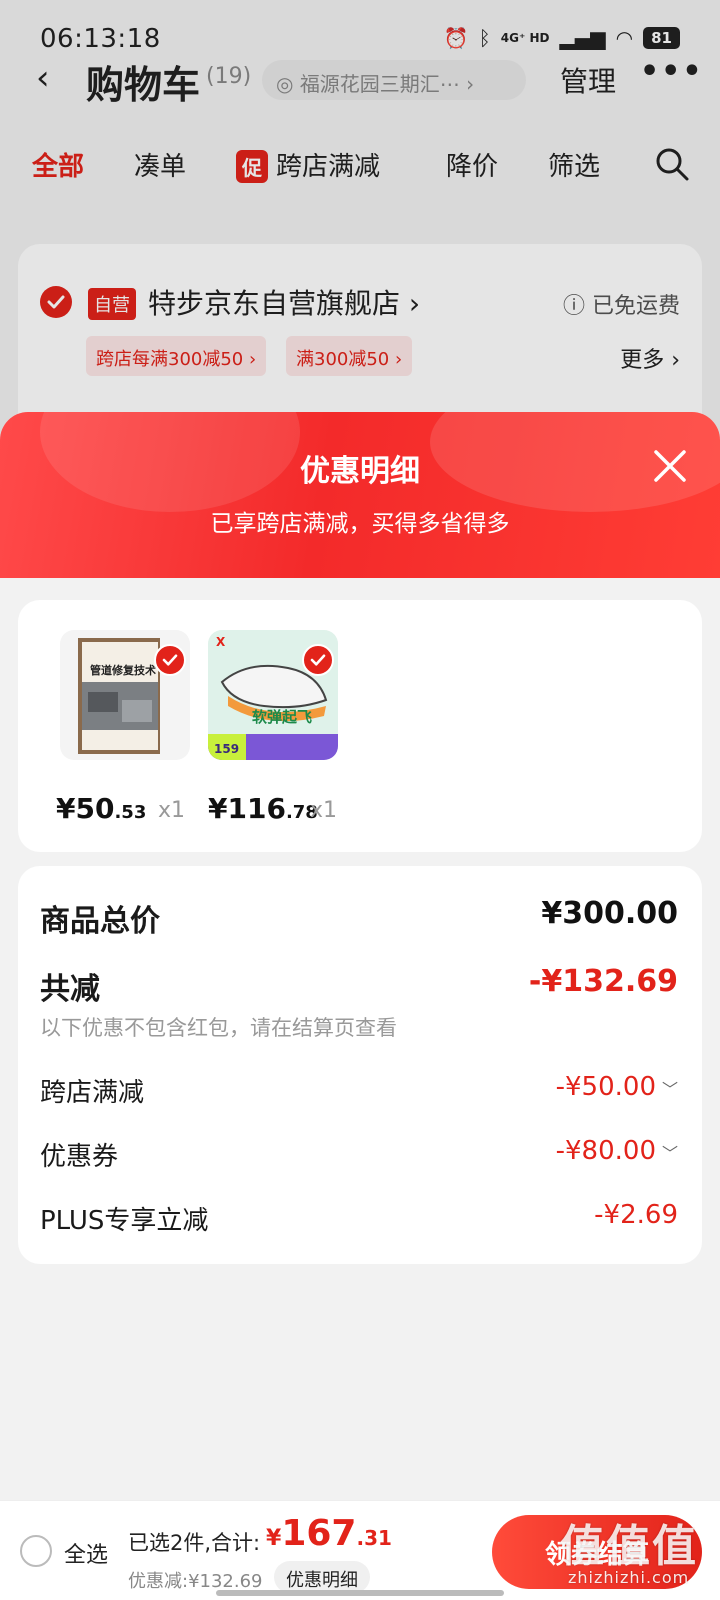 The height and width of the screenshot is (1600, 720). What do you see at coordinates (256, 808) in the screenshot?
I see `price-integer: 116` at bounding box center [256, 808].